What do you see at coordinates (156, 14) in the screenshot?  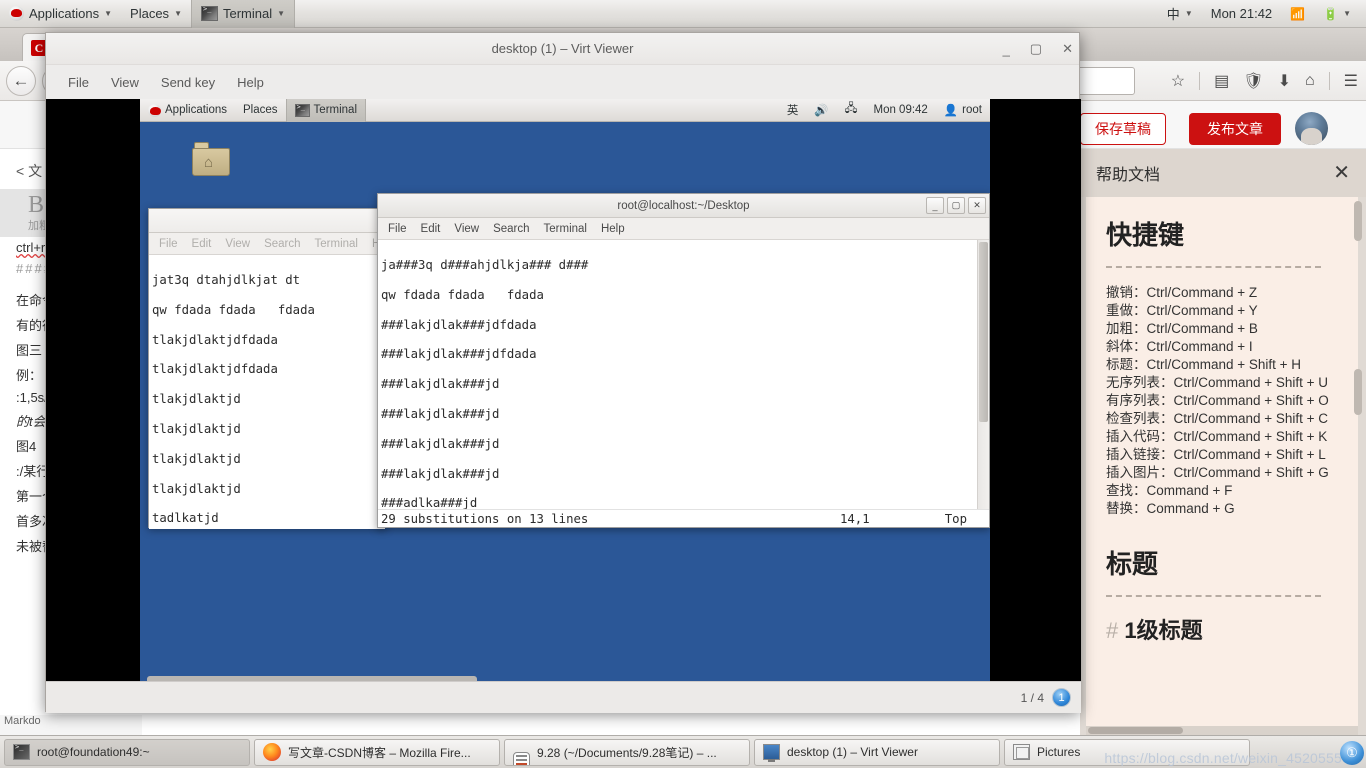 I see `places-menu: Places ▼` at bounding box center [156, 14].